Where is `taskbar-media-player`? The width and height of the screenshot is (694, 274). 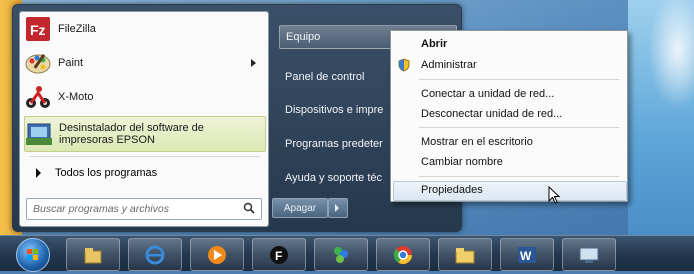
taskbar-media-player is located at coordinates (217, 254).